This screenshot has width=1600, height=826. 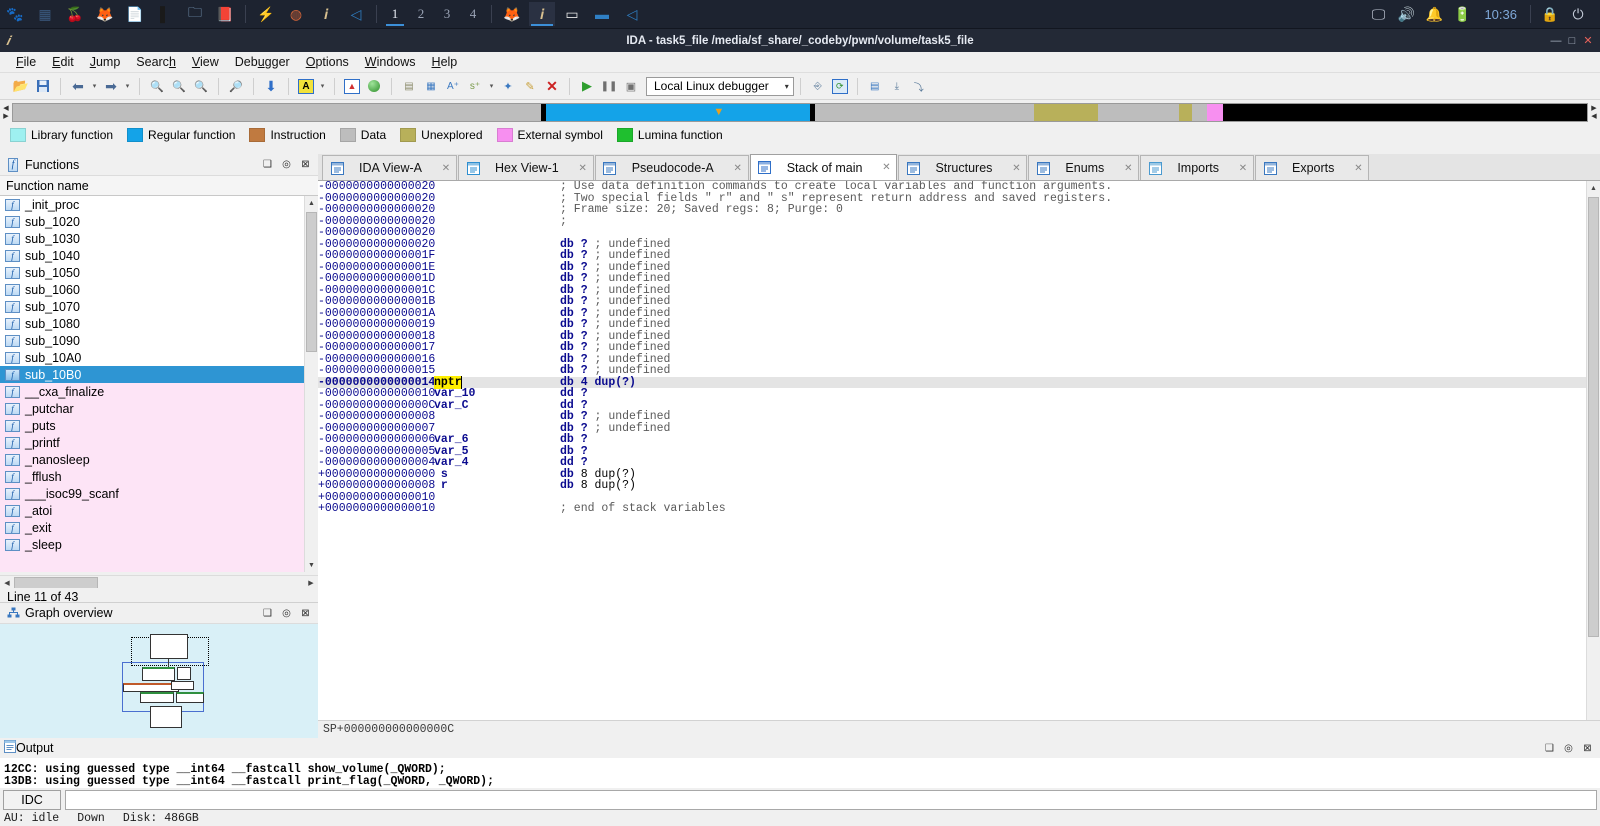 I want to click on undefine-button: ✕, so click(x=552, y=86).